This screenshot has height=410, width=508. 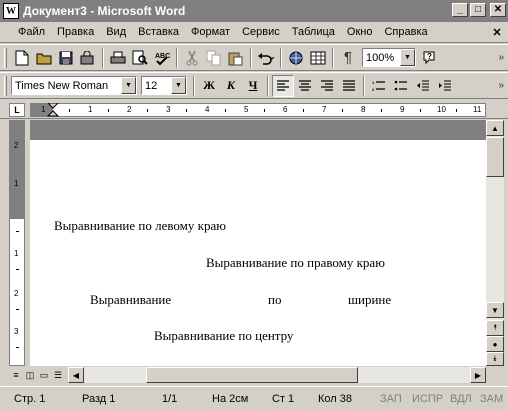 I want to click on help-icon: ?, so click(x=431, y=58).